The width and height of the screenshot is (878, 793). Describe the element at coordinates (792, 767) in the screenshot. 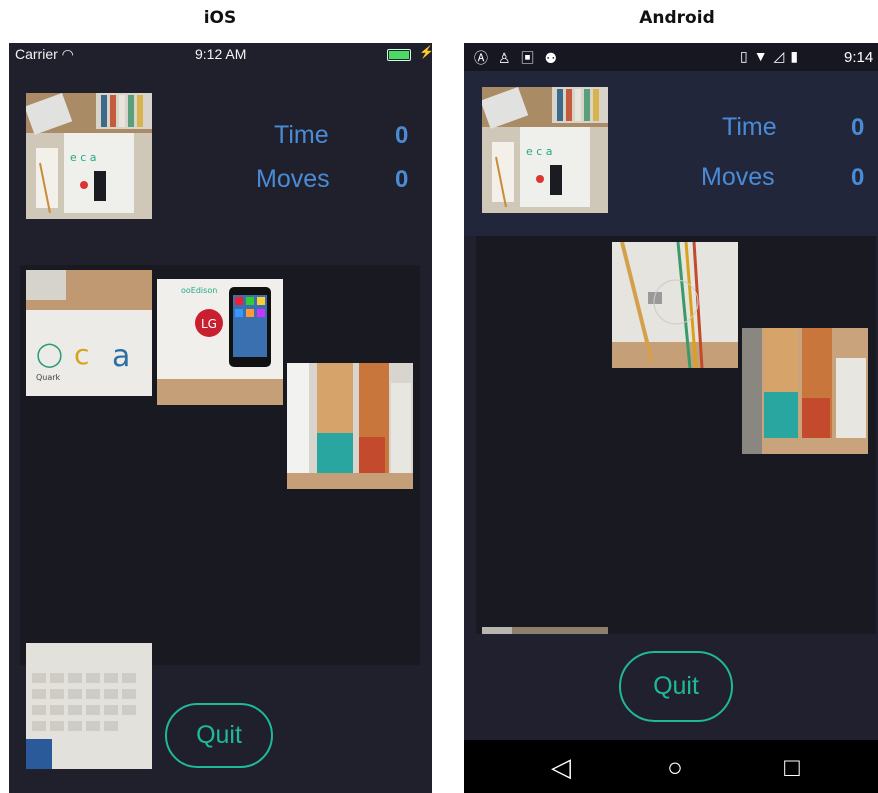

I see `recents-icon: □` at that location.